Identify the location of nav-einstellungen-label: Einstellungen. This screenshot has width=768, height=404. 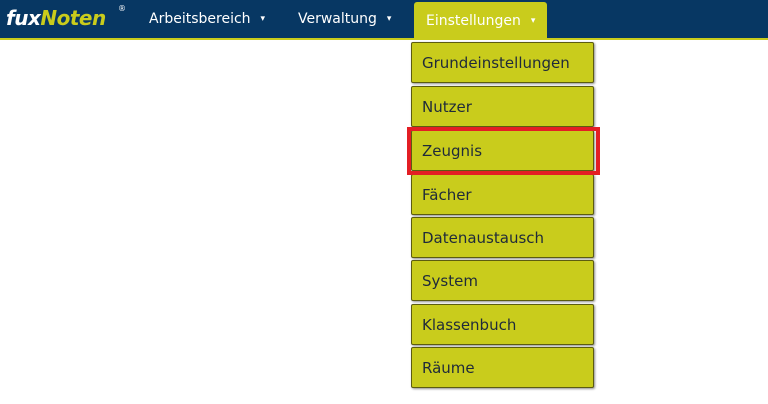
(473, 21).